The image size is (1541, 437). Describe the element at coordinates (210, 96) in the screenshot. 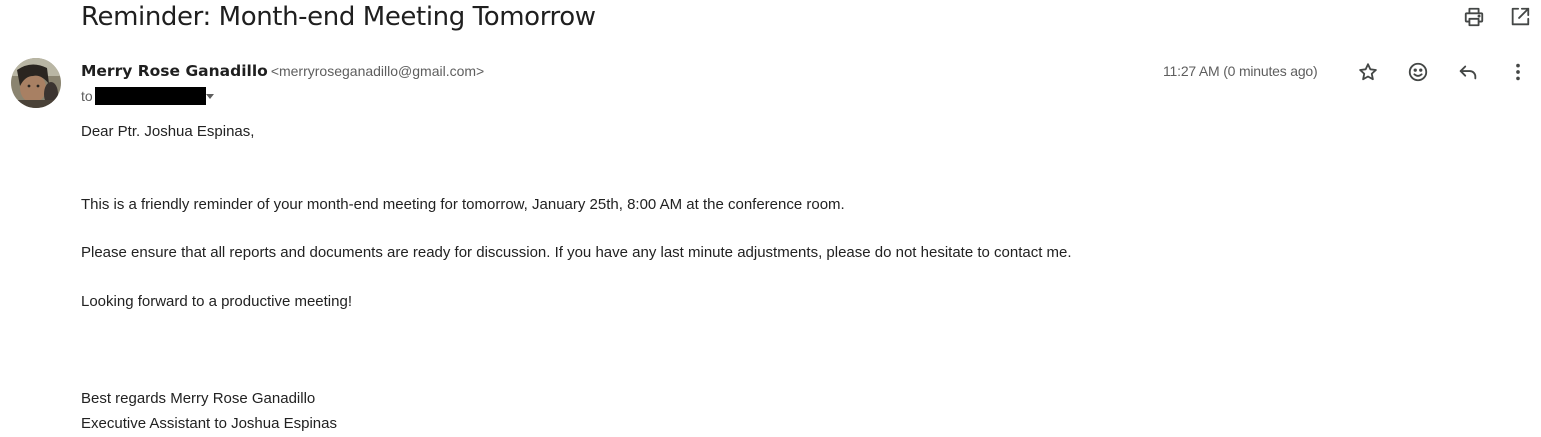

I see `chevron-down-icon` at that location.